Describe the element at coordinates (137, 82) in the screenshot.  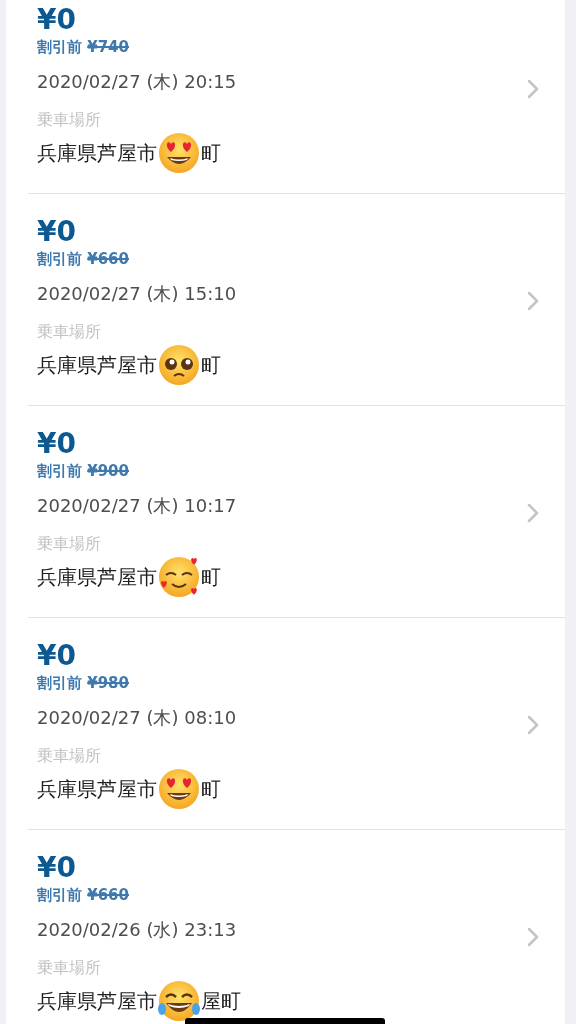
I see `ride-datetime: 2020/02/27 (木) 20:15` at that location.